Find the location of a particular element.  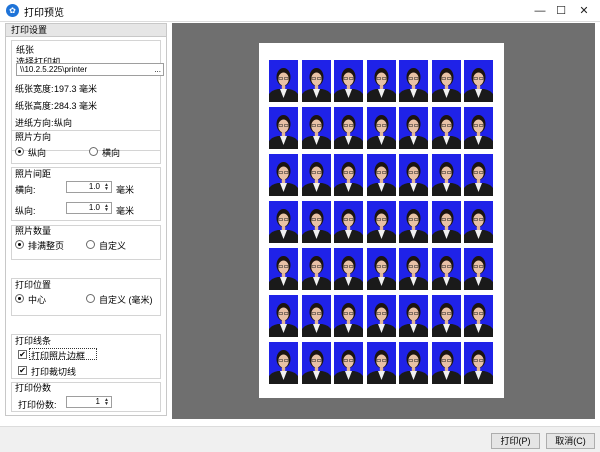

print-cut-lines-checkbox: ✔ is located at coordinates (22, 370).